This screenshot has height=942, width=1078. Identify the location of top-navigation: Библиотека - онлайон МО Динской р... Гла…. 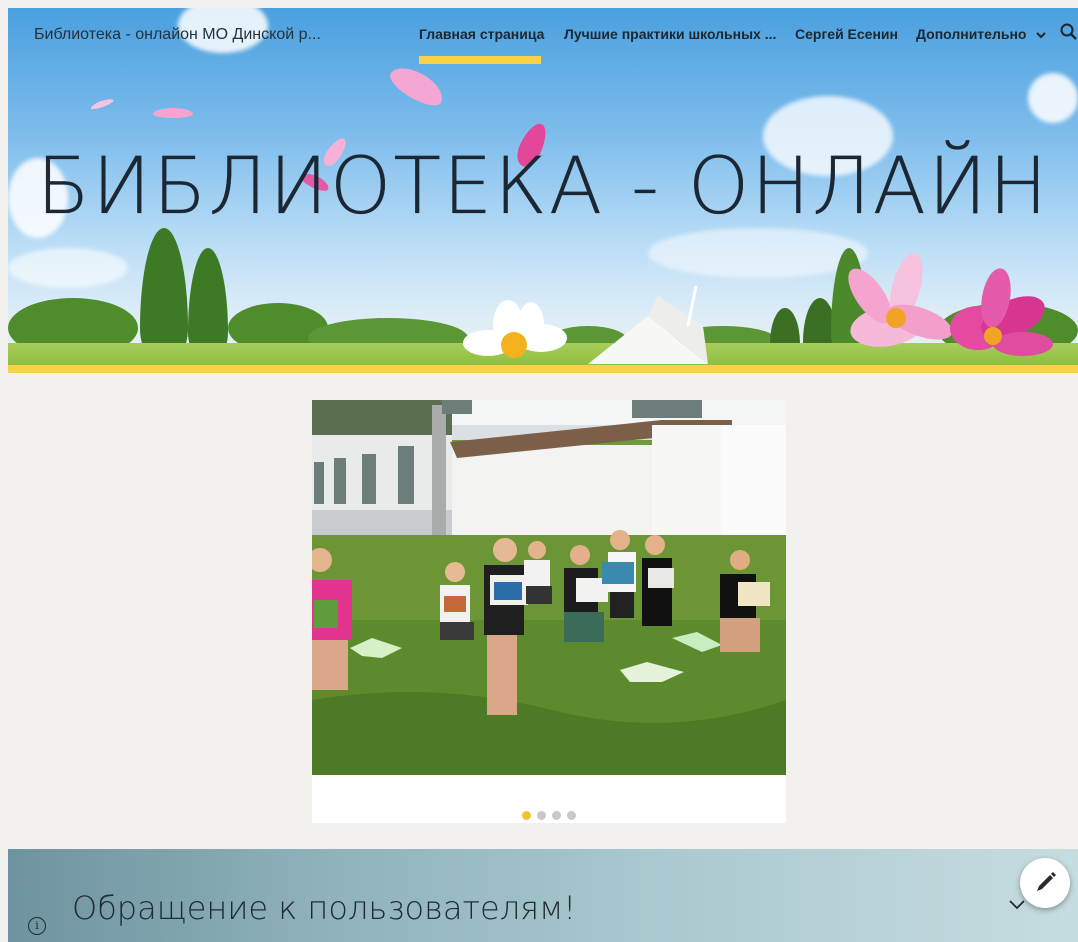
(543, 36).